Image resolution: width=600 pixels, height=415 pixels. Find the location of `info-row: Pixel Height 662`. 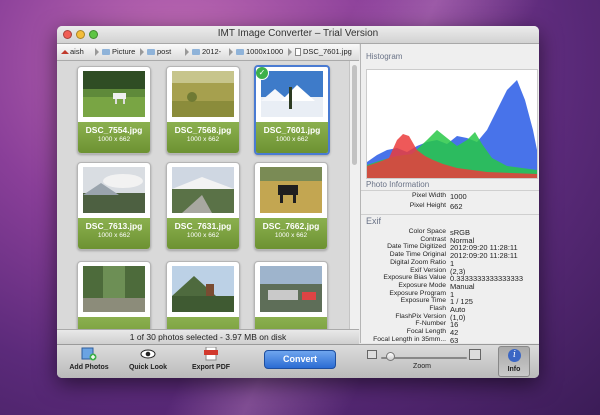

info-row: Pixel Height 662 is located at coordinates (450, 207).